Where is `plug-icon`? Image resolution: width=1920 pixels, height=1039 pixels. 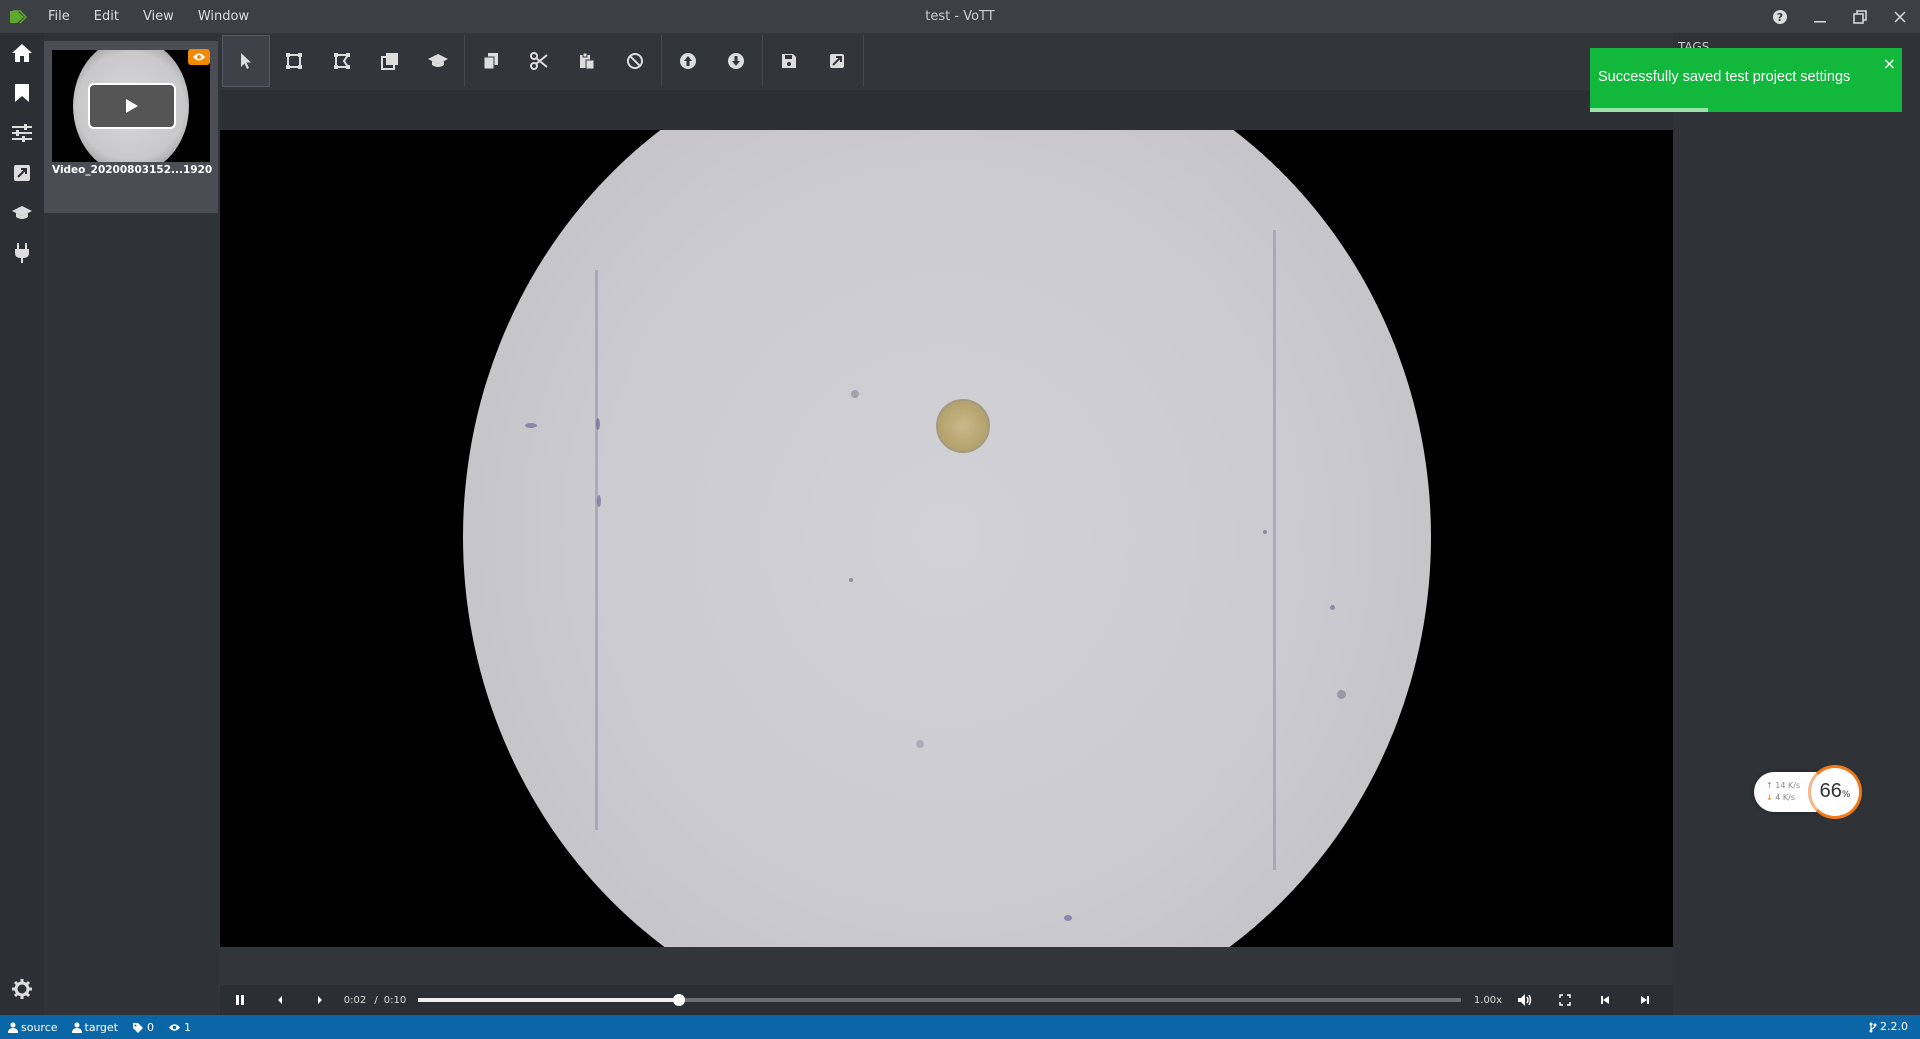
plug-icon is located at coordinates (22, 253).